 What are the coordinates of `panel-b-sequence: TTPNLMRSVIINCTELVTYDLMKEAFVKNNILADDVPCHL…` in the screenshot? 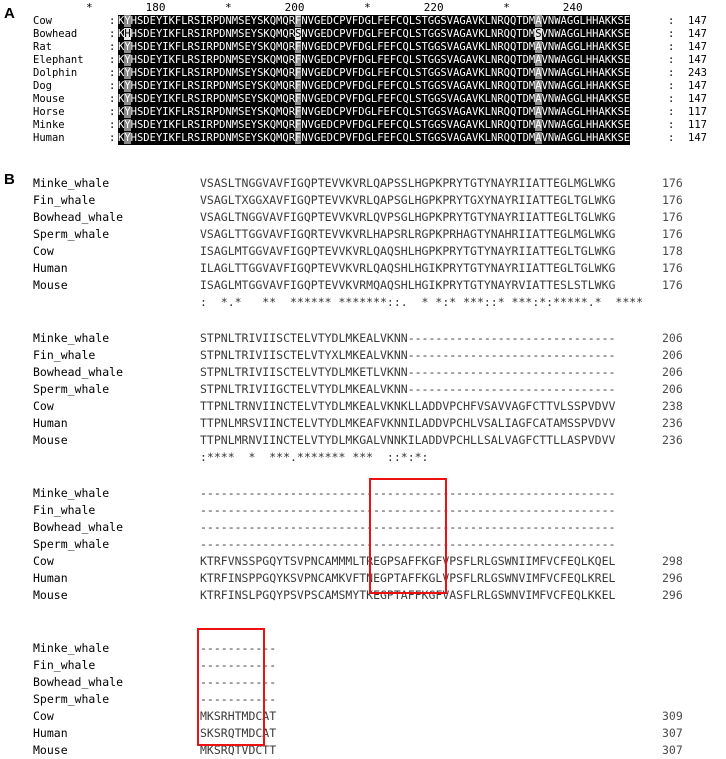 It's located at (408, 423).